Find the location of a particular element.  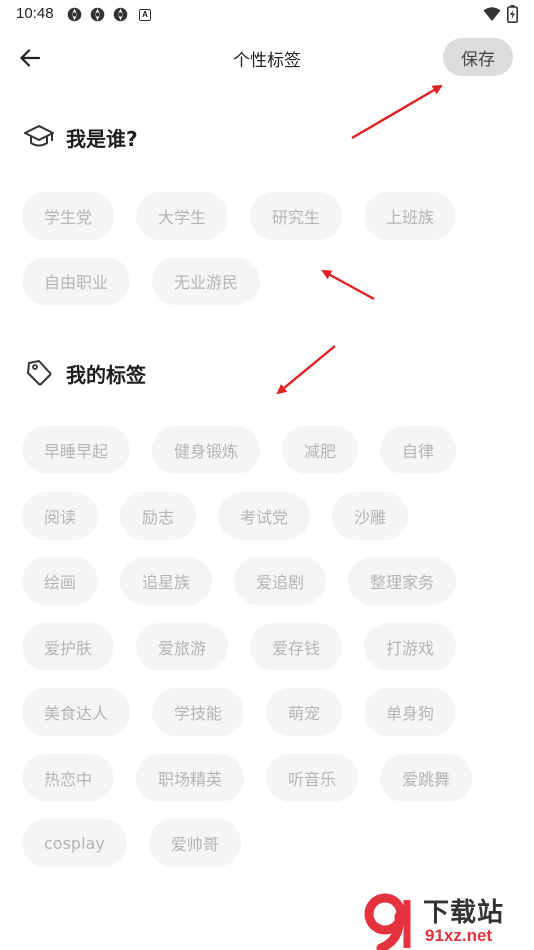

tag-chip: 学技能 is located at coordinates (198, 712).